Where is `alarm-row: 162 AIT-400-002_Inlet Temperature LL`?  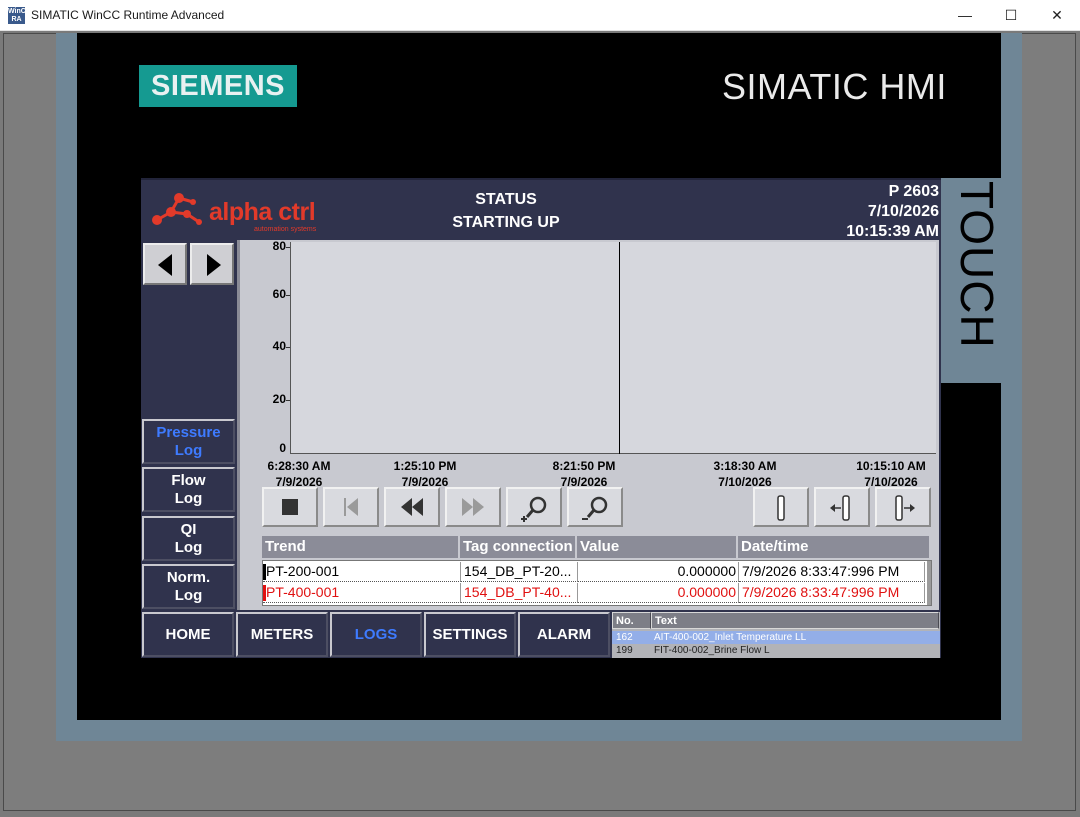 alarm-row: 162 AIT-400-002_Inlet Temperature LL is located at coordinates (776, 637).